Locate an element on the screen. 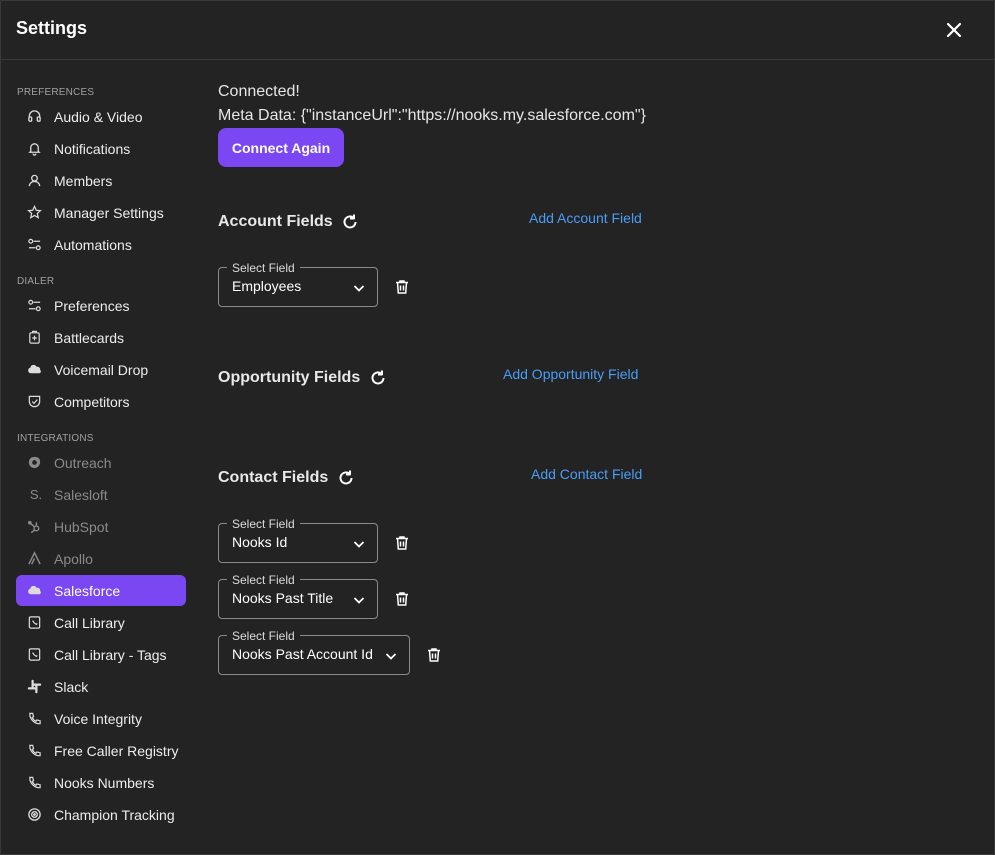 The image size is (995, 855). sidebar-item-call-library: Call Library is located at coordinates (101, 622).